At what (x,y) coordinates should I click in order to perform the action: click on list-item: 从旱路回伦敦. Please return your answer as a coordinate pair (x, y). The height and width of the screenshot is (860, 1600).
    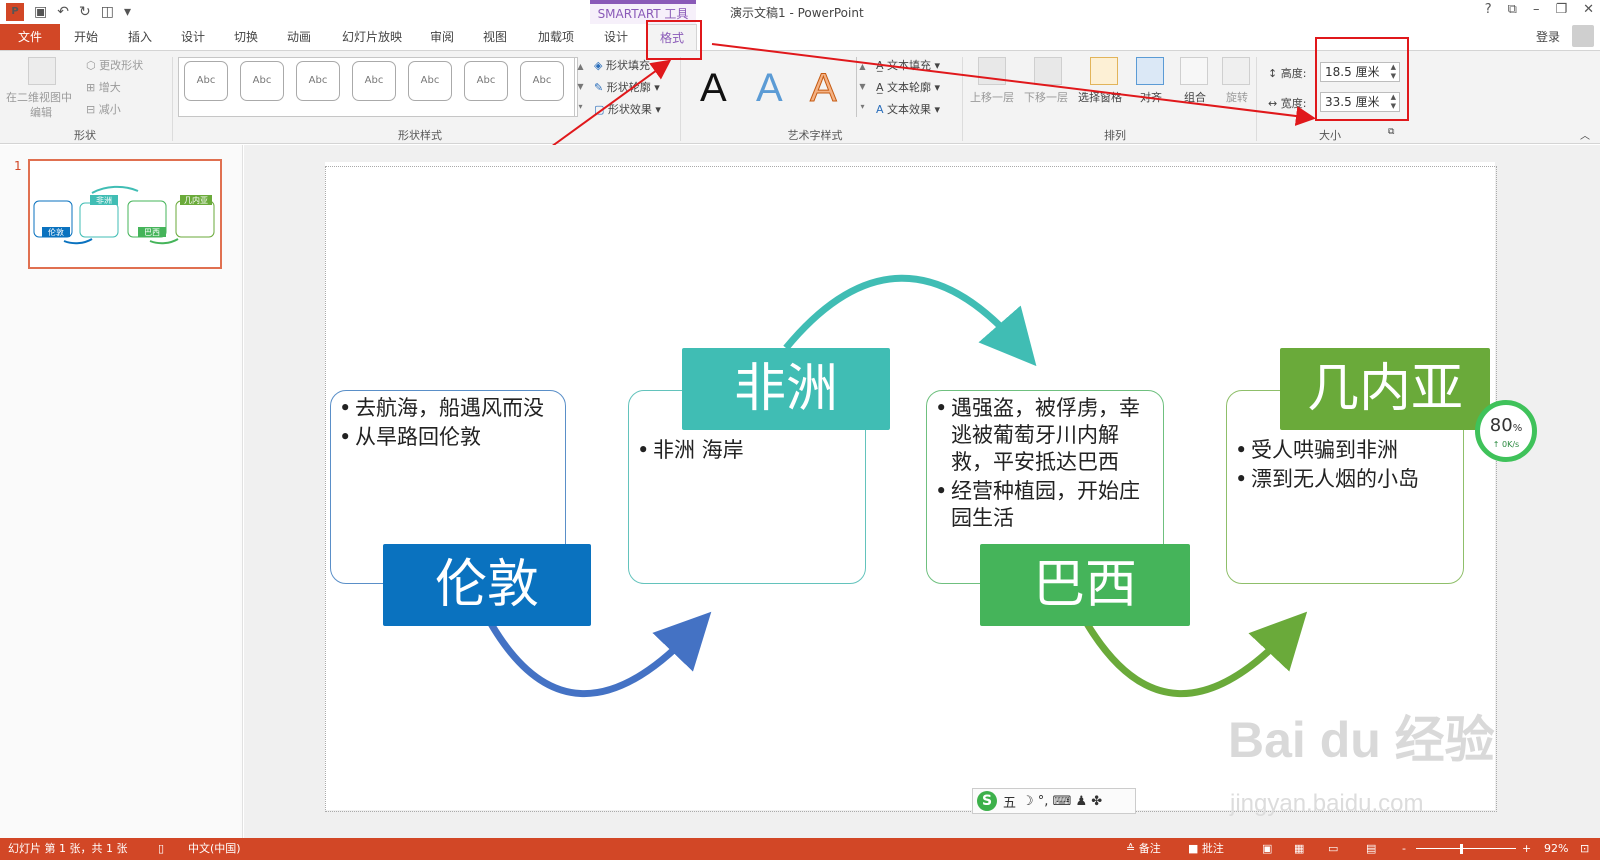
    Looking at the image, I should click on (448, 437).